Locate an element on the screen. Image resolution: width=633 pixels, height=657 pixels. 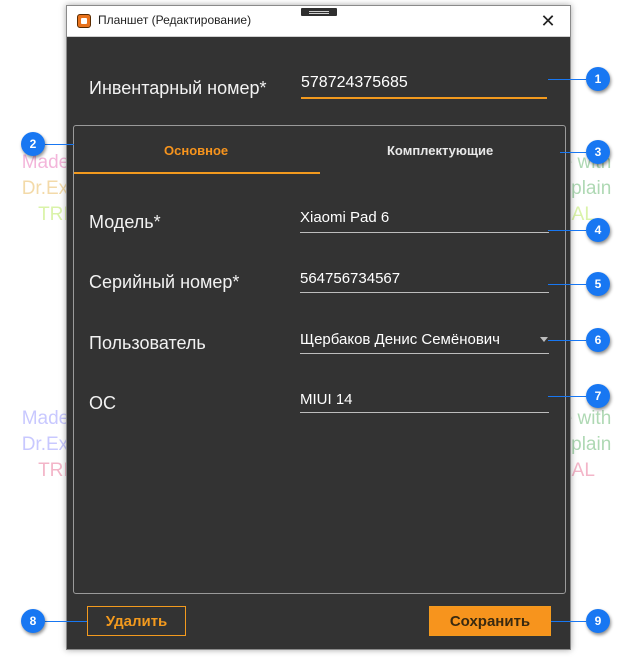
model-underline is located at coordinates (424, 232).